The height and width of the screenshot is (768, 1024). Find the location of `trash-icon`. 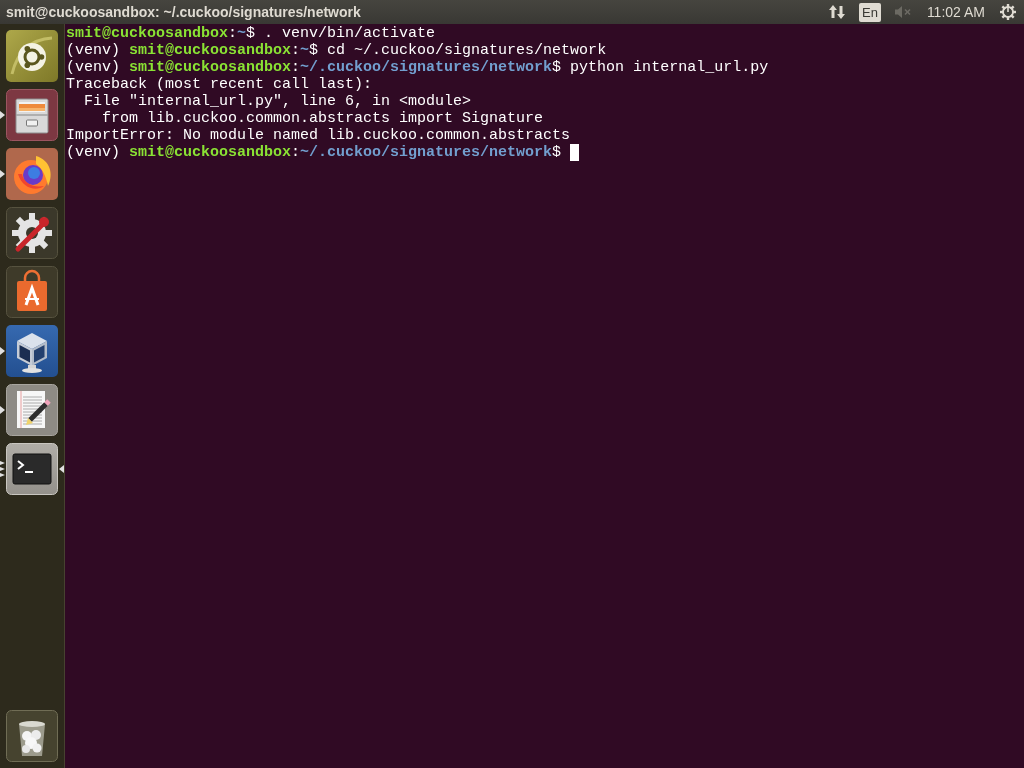

trash-icon is located at coordinates (32, 736).